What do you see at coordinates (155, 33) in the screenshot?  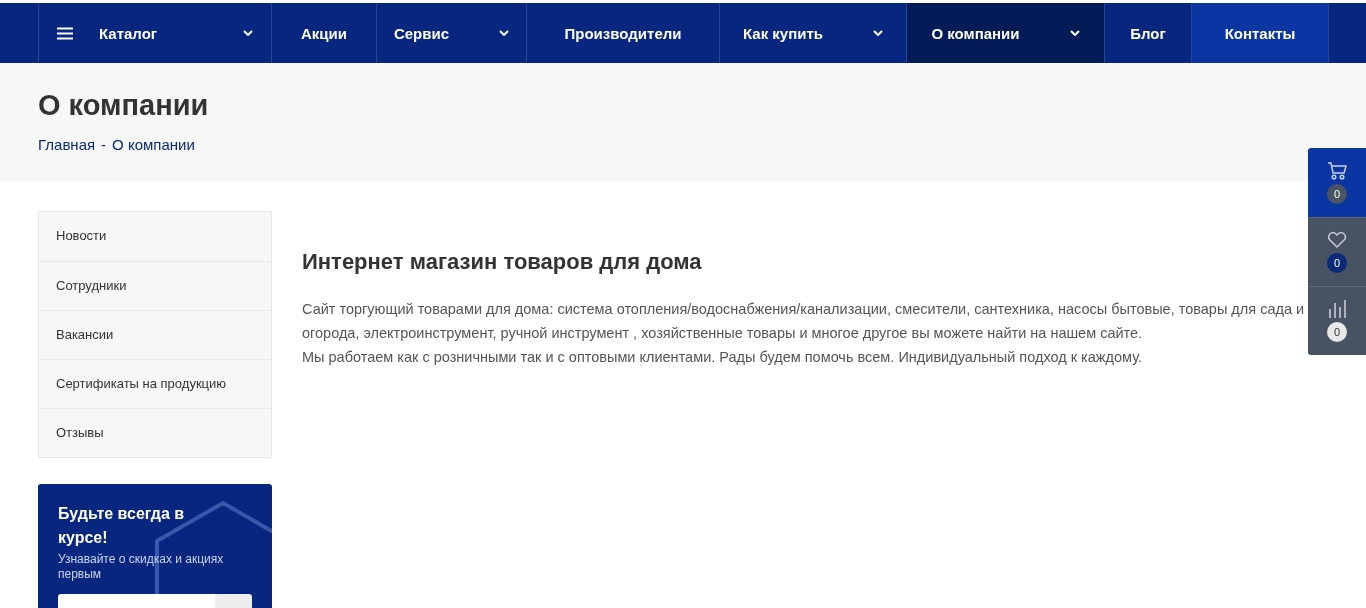 I see `nav-tab: Каталог` at bounding box center [155, 33].